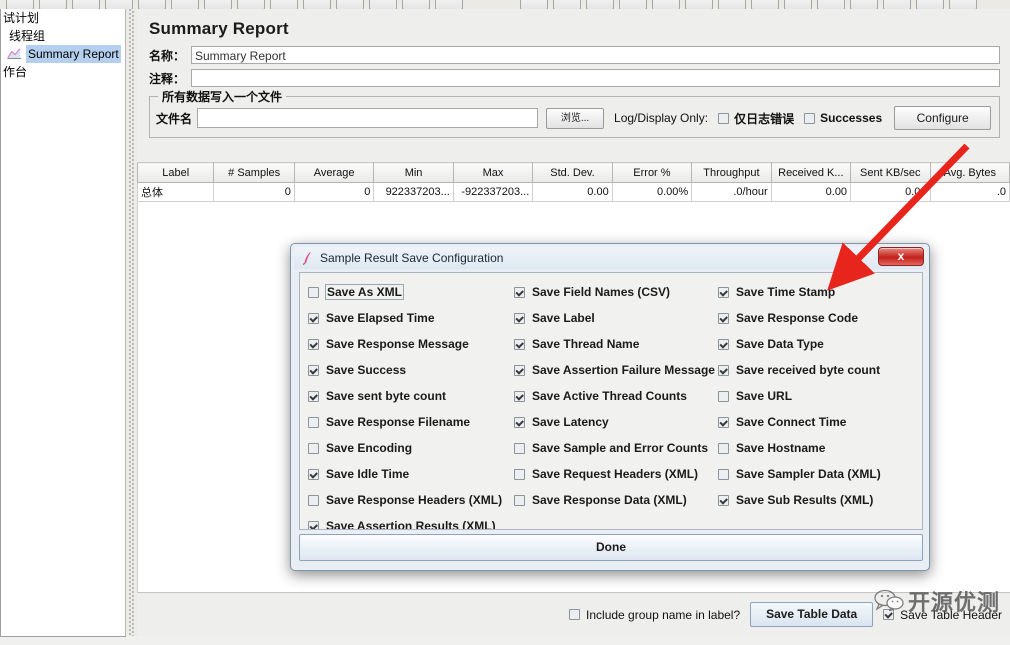  I want to click on save-option-save-connect-time: Save Connect Time, so click(818, 422).